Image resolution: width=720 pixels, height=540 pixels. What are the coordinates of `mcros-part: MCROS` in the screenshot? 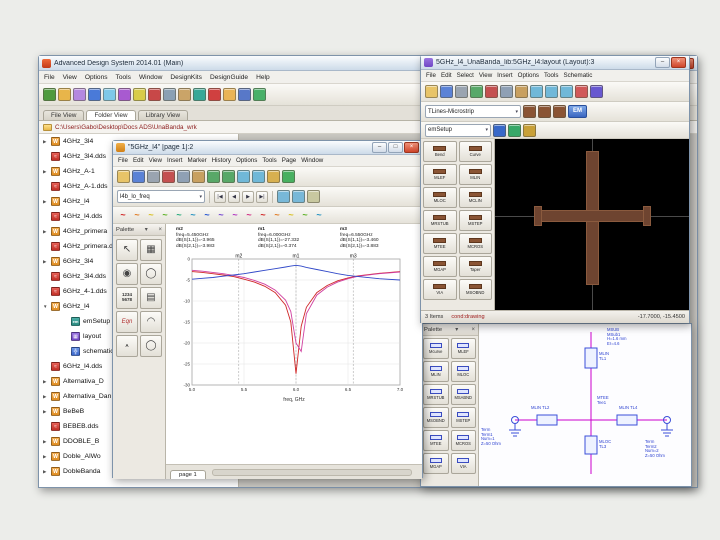 It's located at (463, 440).